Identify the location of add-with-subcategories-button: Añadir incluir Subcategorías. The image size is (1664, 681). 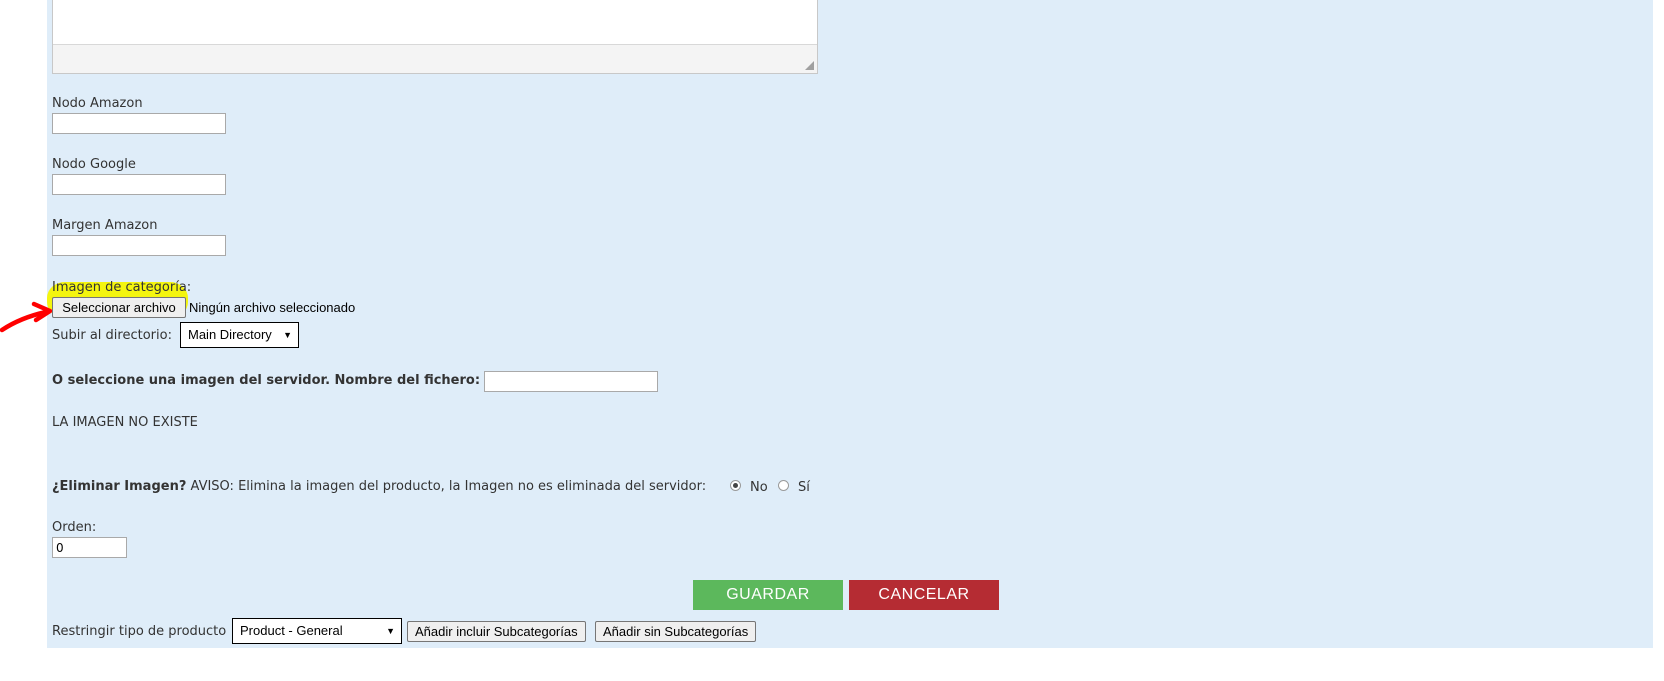
(496, 631).